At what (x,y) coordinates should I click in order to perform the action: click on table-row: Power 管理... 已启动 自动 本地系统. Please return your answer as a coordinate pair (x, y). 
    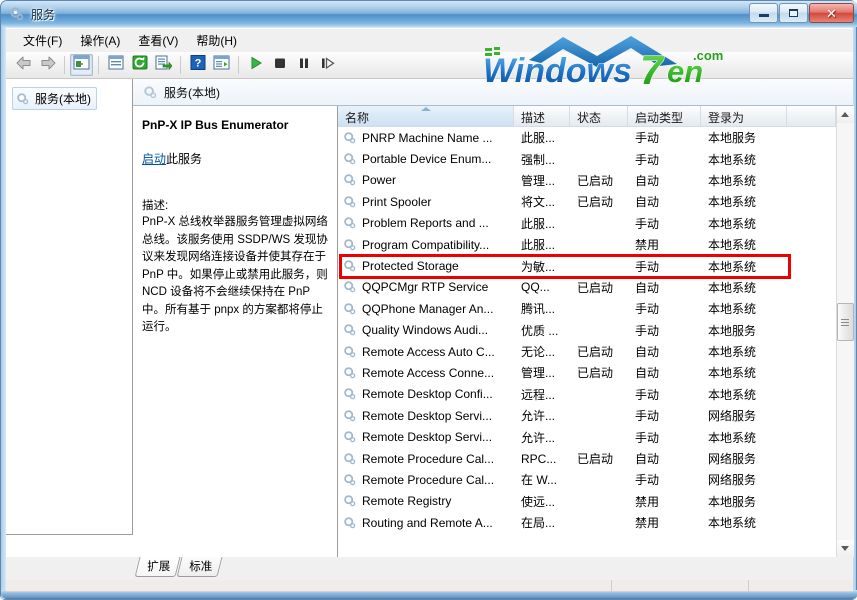
    Looking at the image, I should click on (587, 180).